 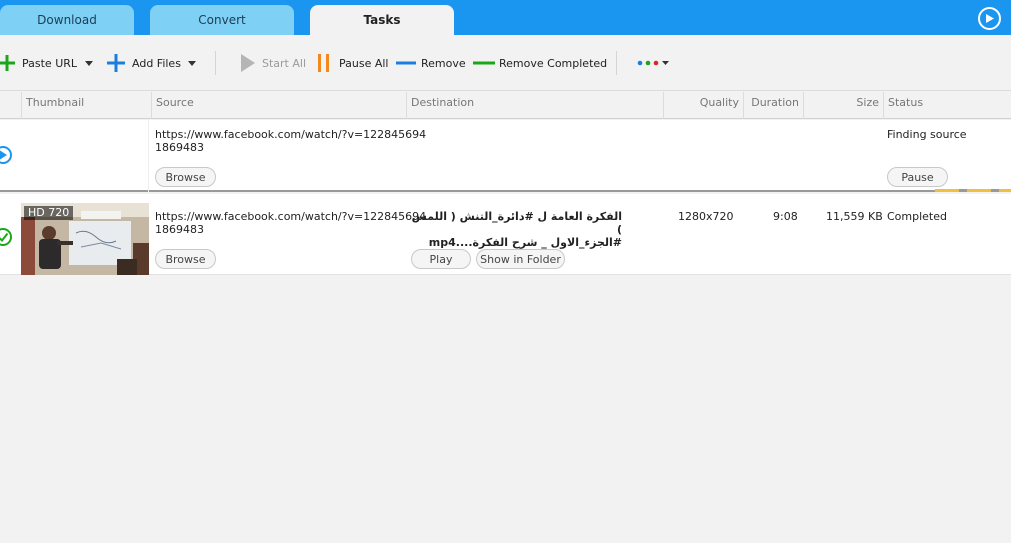 I want to click on tab-convert: Convert, so click(x=222, y=20).